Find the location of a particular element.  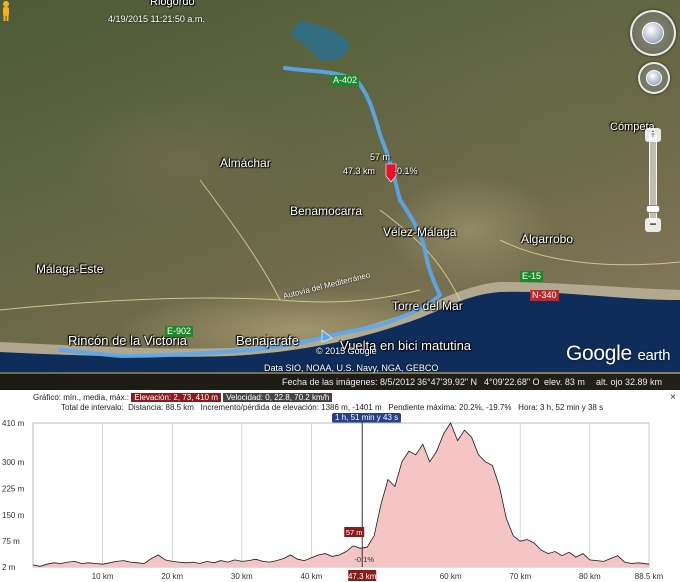

road-tag: N-340 is located at coordinates (544, 295).